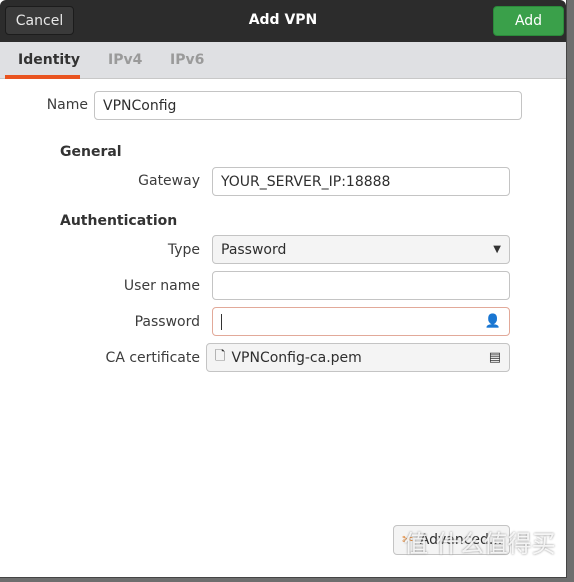  I want to click on chevron-down-icon: ▼, so click(497, 249).